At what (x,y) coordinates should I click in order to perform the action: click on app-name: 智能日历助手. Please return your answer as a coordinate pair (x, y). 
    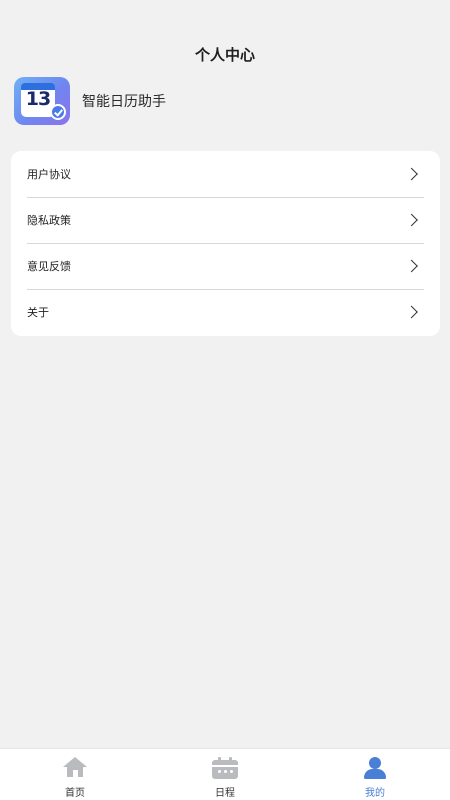
    Looking at the image, I should click on (124, 102).